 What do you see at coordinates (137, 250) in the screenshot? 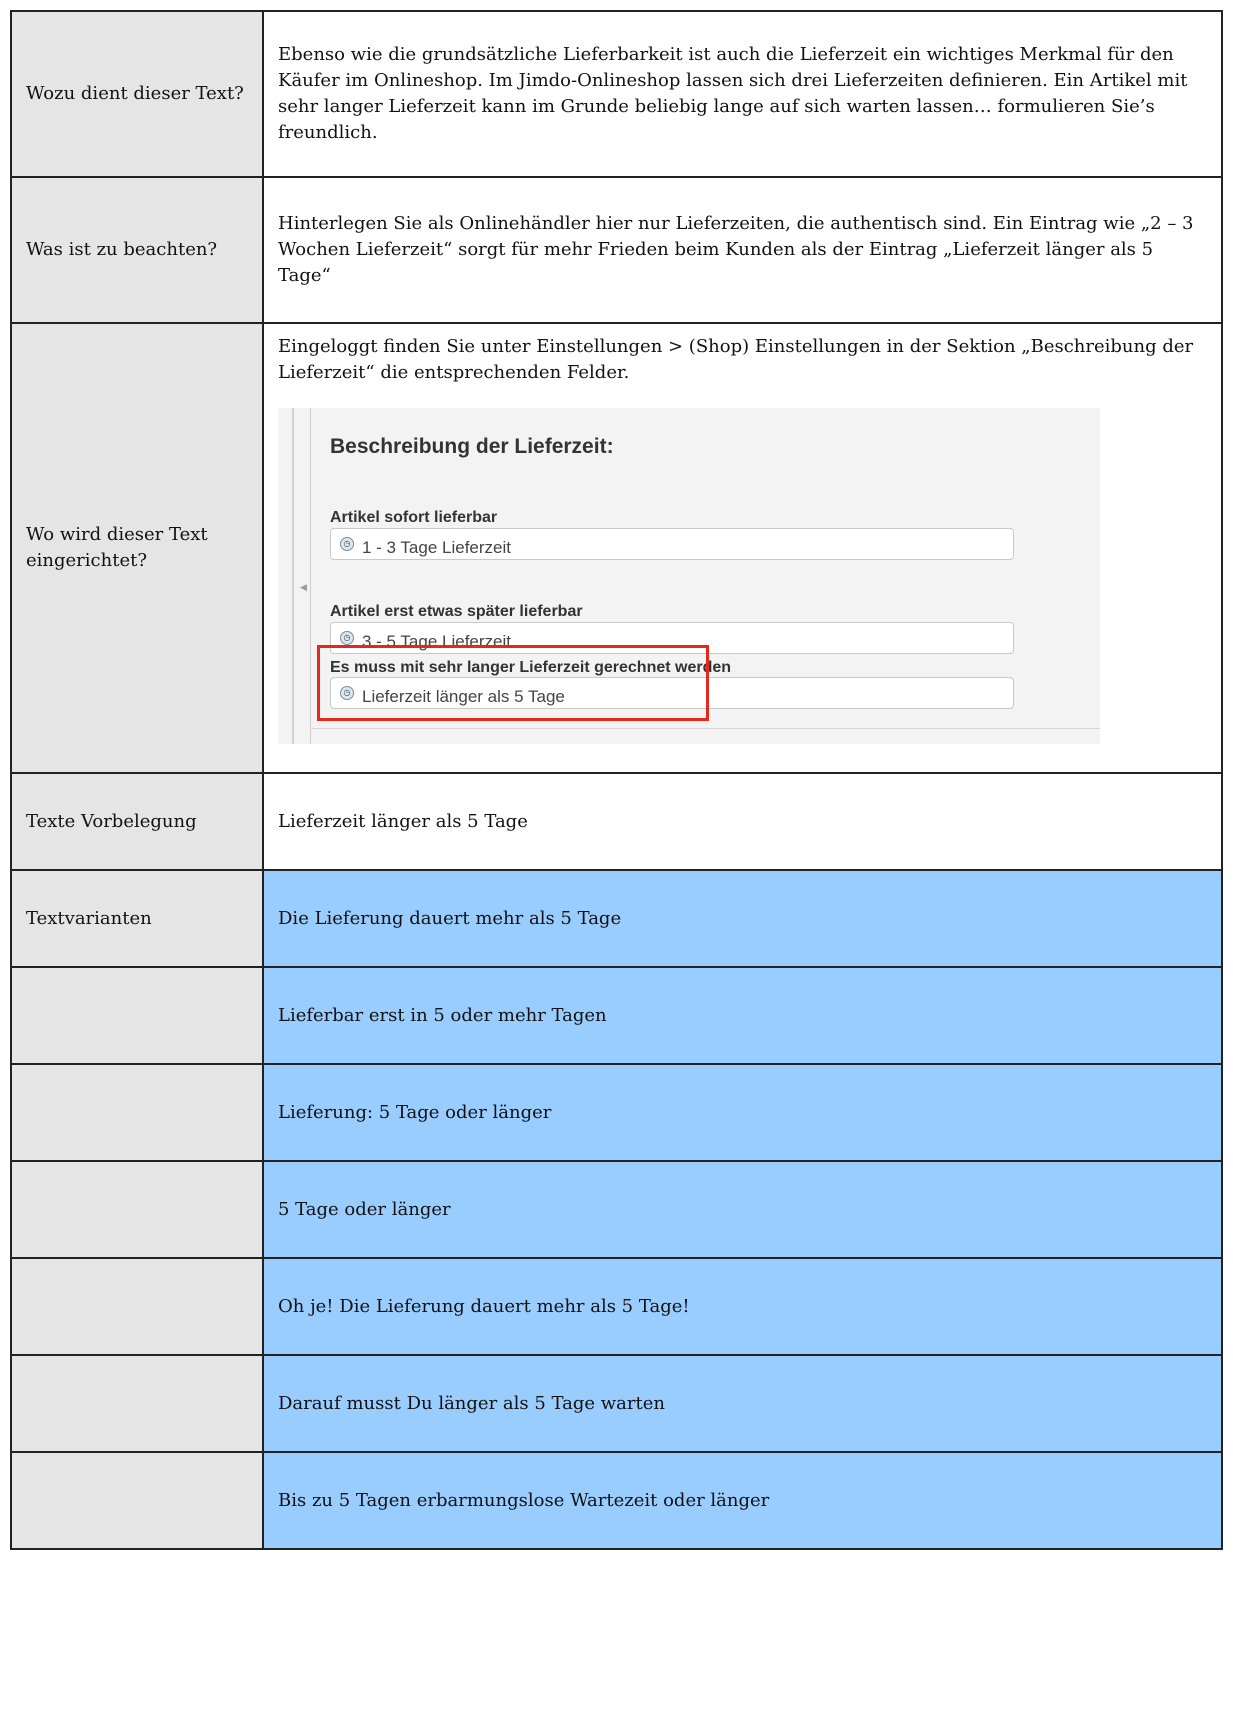
I see `row-label-notes: Was ist zu beachten?` at bounding box center [137, 250].